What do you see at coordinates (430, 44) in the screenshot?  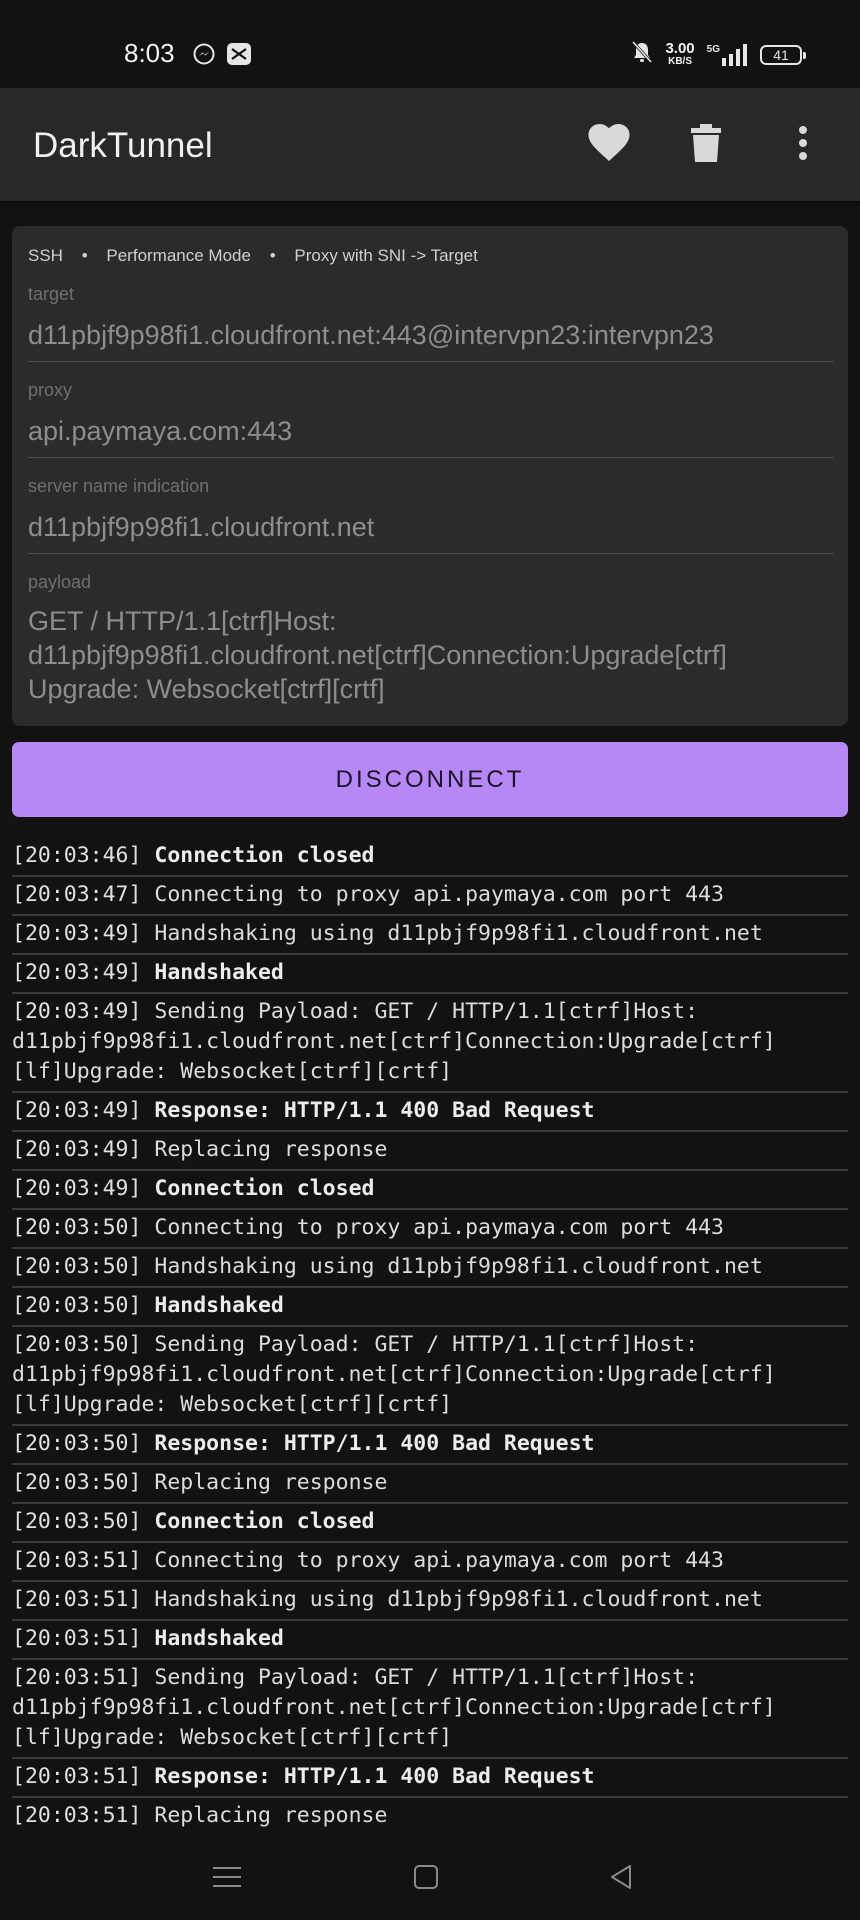 I see `status-bar: 8:03 3.00 KB/S 5G 41` at bounding box center [430, 44].